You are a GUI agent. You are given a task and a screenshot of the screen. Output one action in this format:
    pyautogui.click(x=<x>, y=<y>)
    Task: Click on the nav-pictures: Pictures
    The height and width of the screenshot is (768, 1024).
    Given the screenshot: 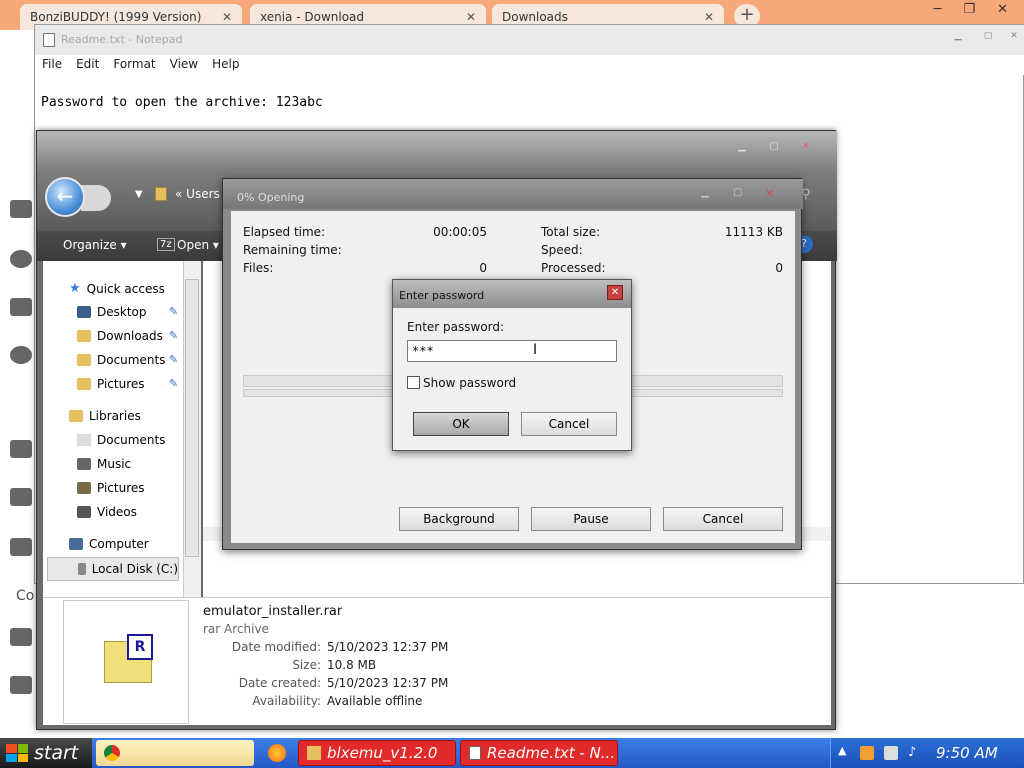 What is the action you would take?
    pyautogui.click(x=111, y=384)
    